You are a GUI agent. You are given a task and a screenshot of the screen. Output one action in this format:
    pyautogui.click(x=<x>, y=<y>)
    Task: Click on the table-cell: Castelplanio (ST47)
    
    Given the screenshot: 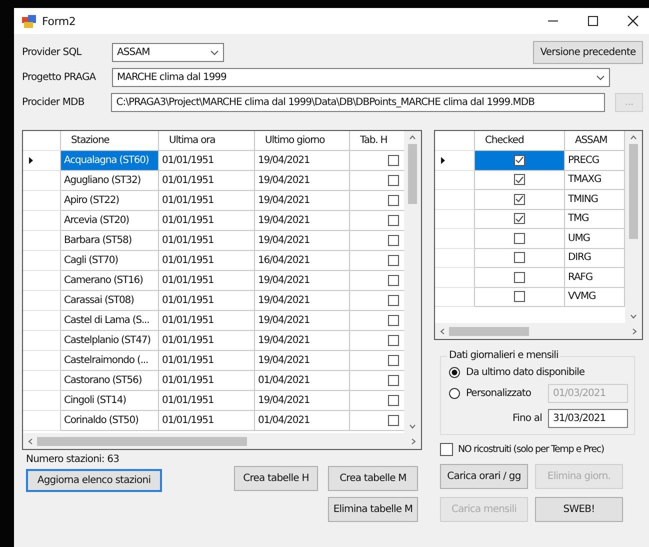 What is the action you would take?
    pyautogui.click(x=110, y=341)
    